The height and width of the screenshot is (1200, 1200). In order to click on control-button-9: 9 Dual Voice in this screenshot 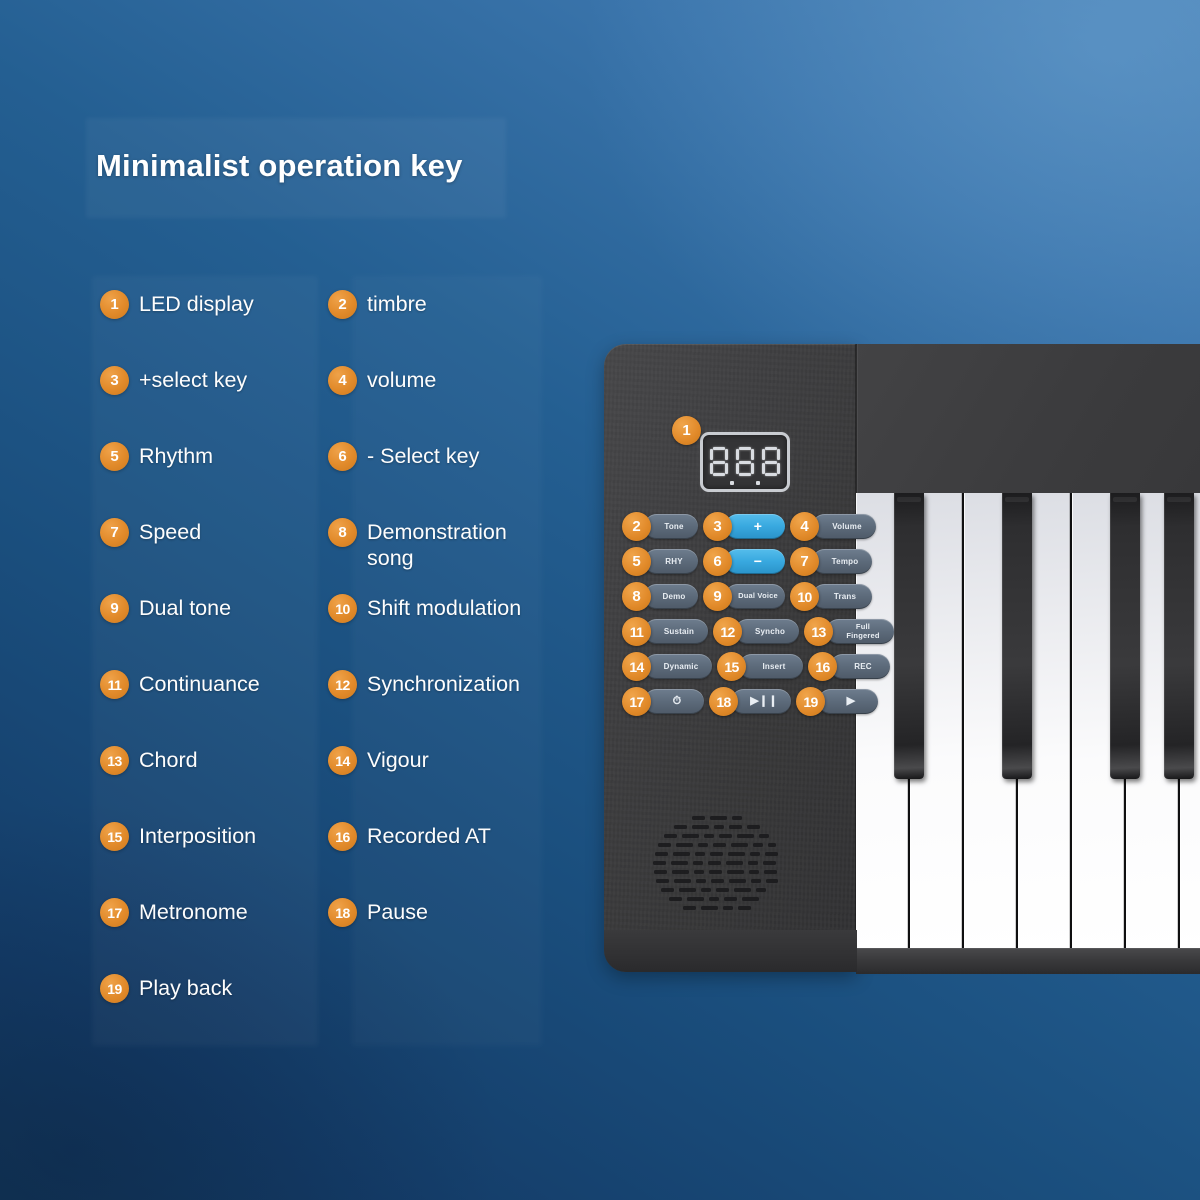, I will do `click(744, 596)`.